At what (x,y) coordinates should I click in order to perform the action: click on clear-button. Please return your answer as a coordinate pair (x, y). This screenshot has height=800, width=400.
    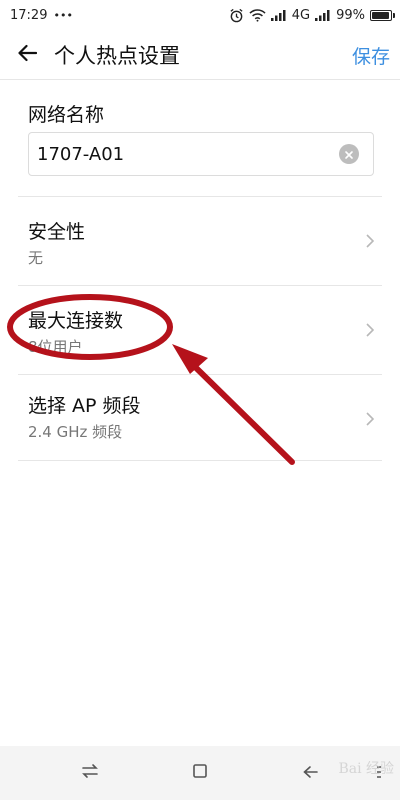
    Looking at the image, I should click on (349, 154).